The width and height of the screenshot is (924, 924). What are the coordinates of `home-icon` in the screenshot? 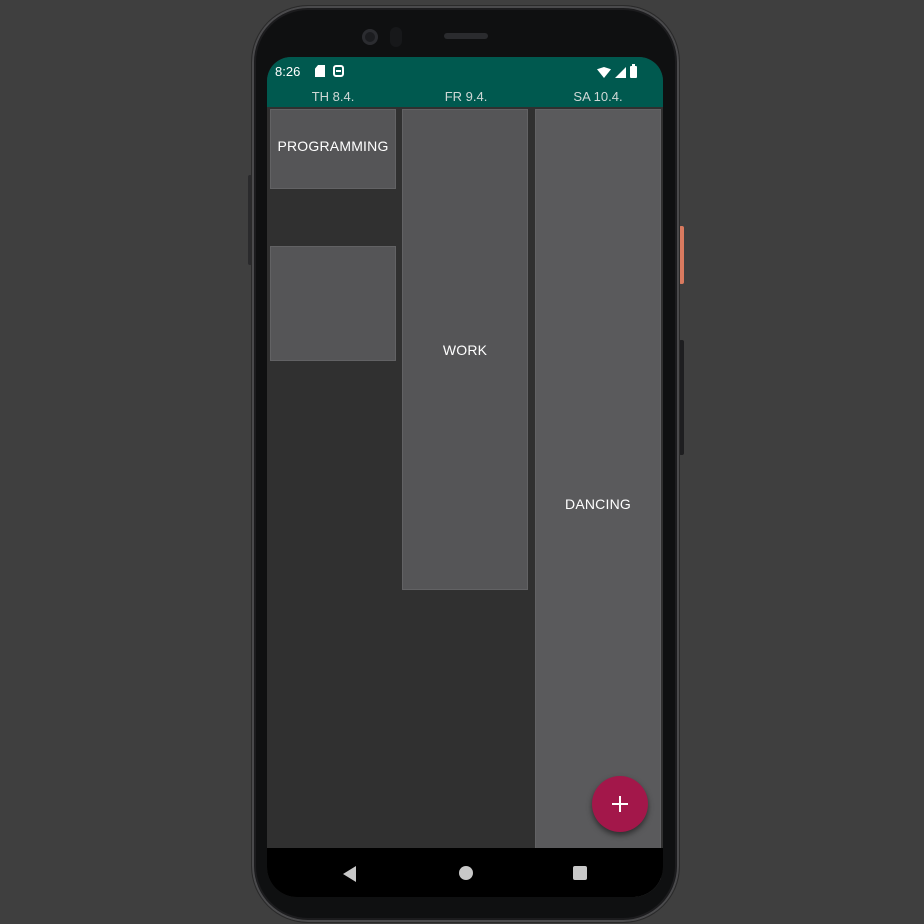 It's located at (466, 873).